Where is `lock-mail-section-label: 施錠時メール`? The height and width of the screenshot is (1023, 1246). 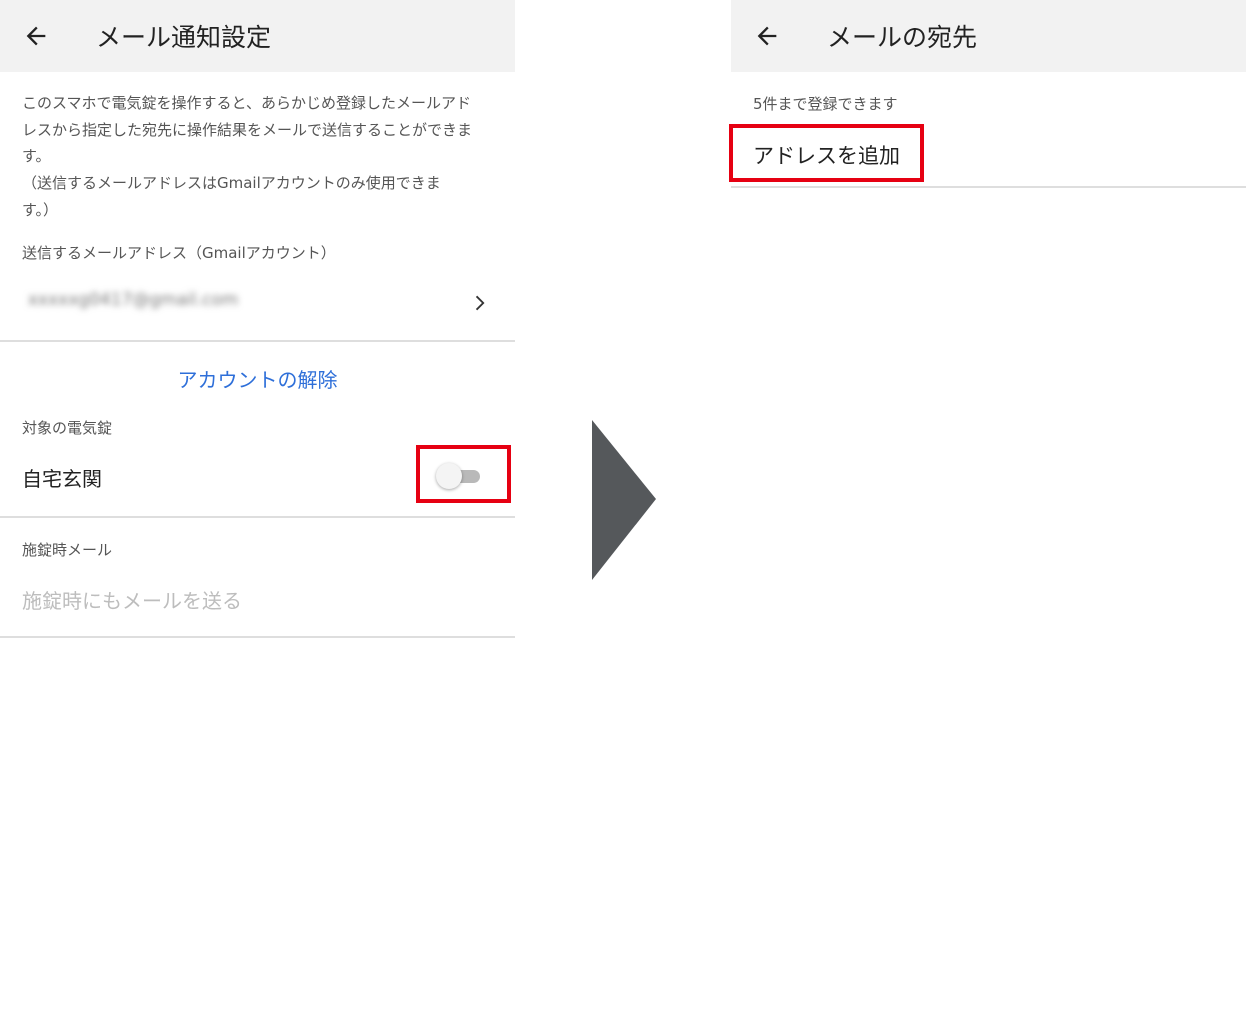
lock-mail-section-label: 施錠時メール is located at coordinates (67, 550).